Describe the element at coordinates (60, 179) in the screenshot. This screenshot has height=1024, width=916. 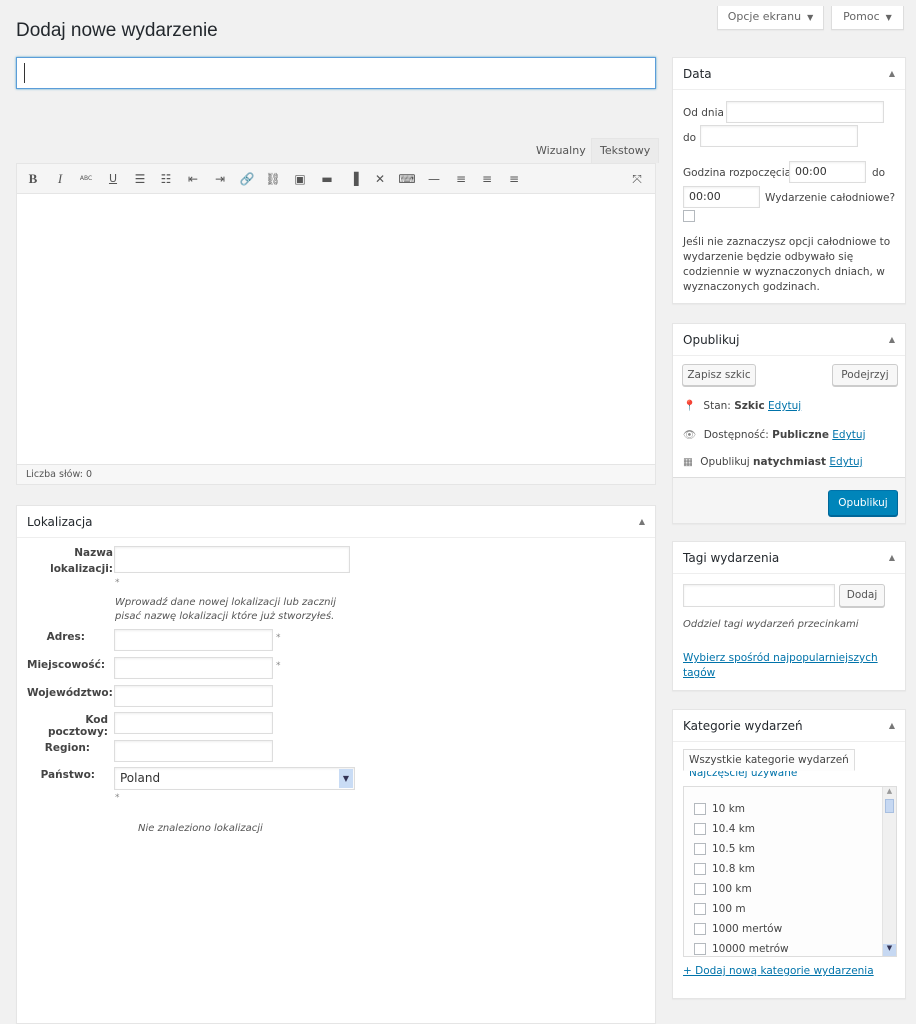
I see `italic-icon: I` at that location.